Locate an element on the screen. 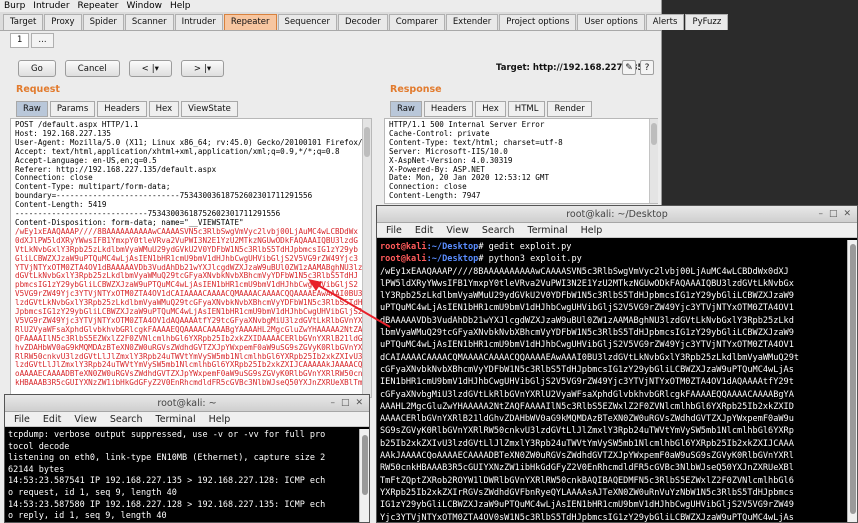  terminal-tcpdump-titlebar: root@kali: ~ – □ ✕ is located at coordinates (187, 403).